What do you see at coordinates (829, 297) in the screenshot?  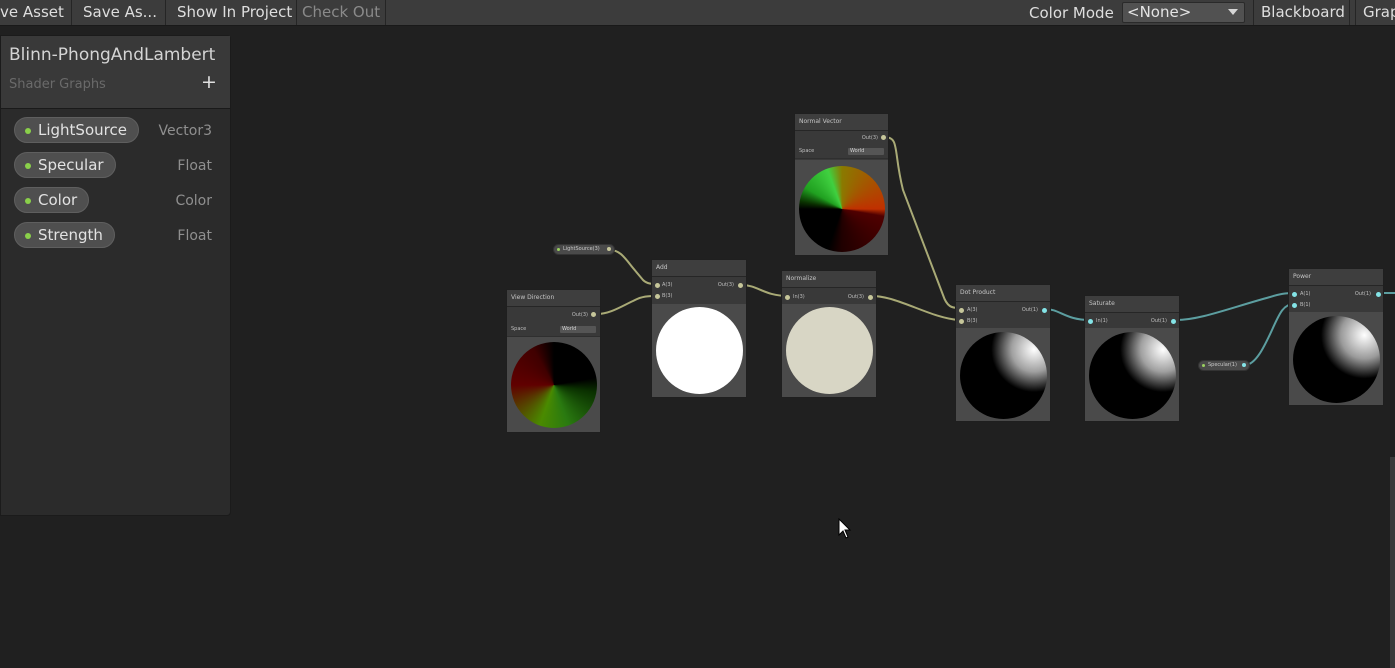 I see `input-port-in: In(3) Out(3)` at bounding box center [829, 297].